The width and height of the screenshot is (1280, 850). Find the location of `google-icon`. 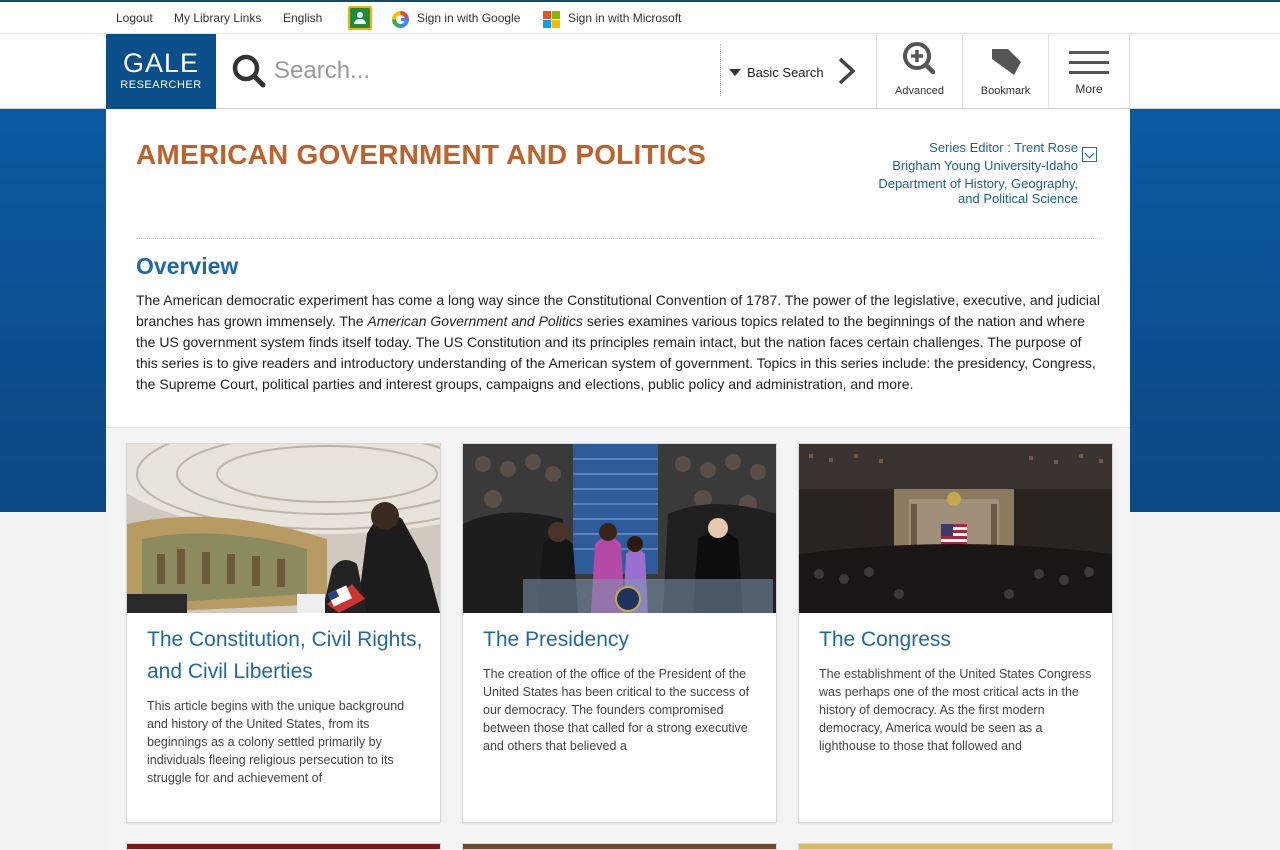

google-icon is located at coordinates (400, 19).